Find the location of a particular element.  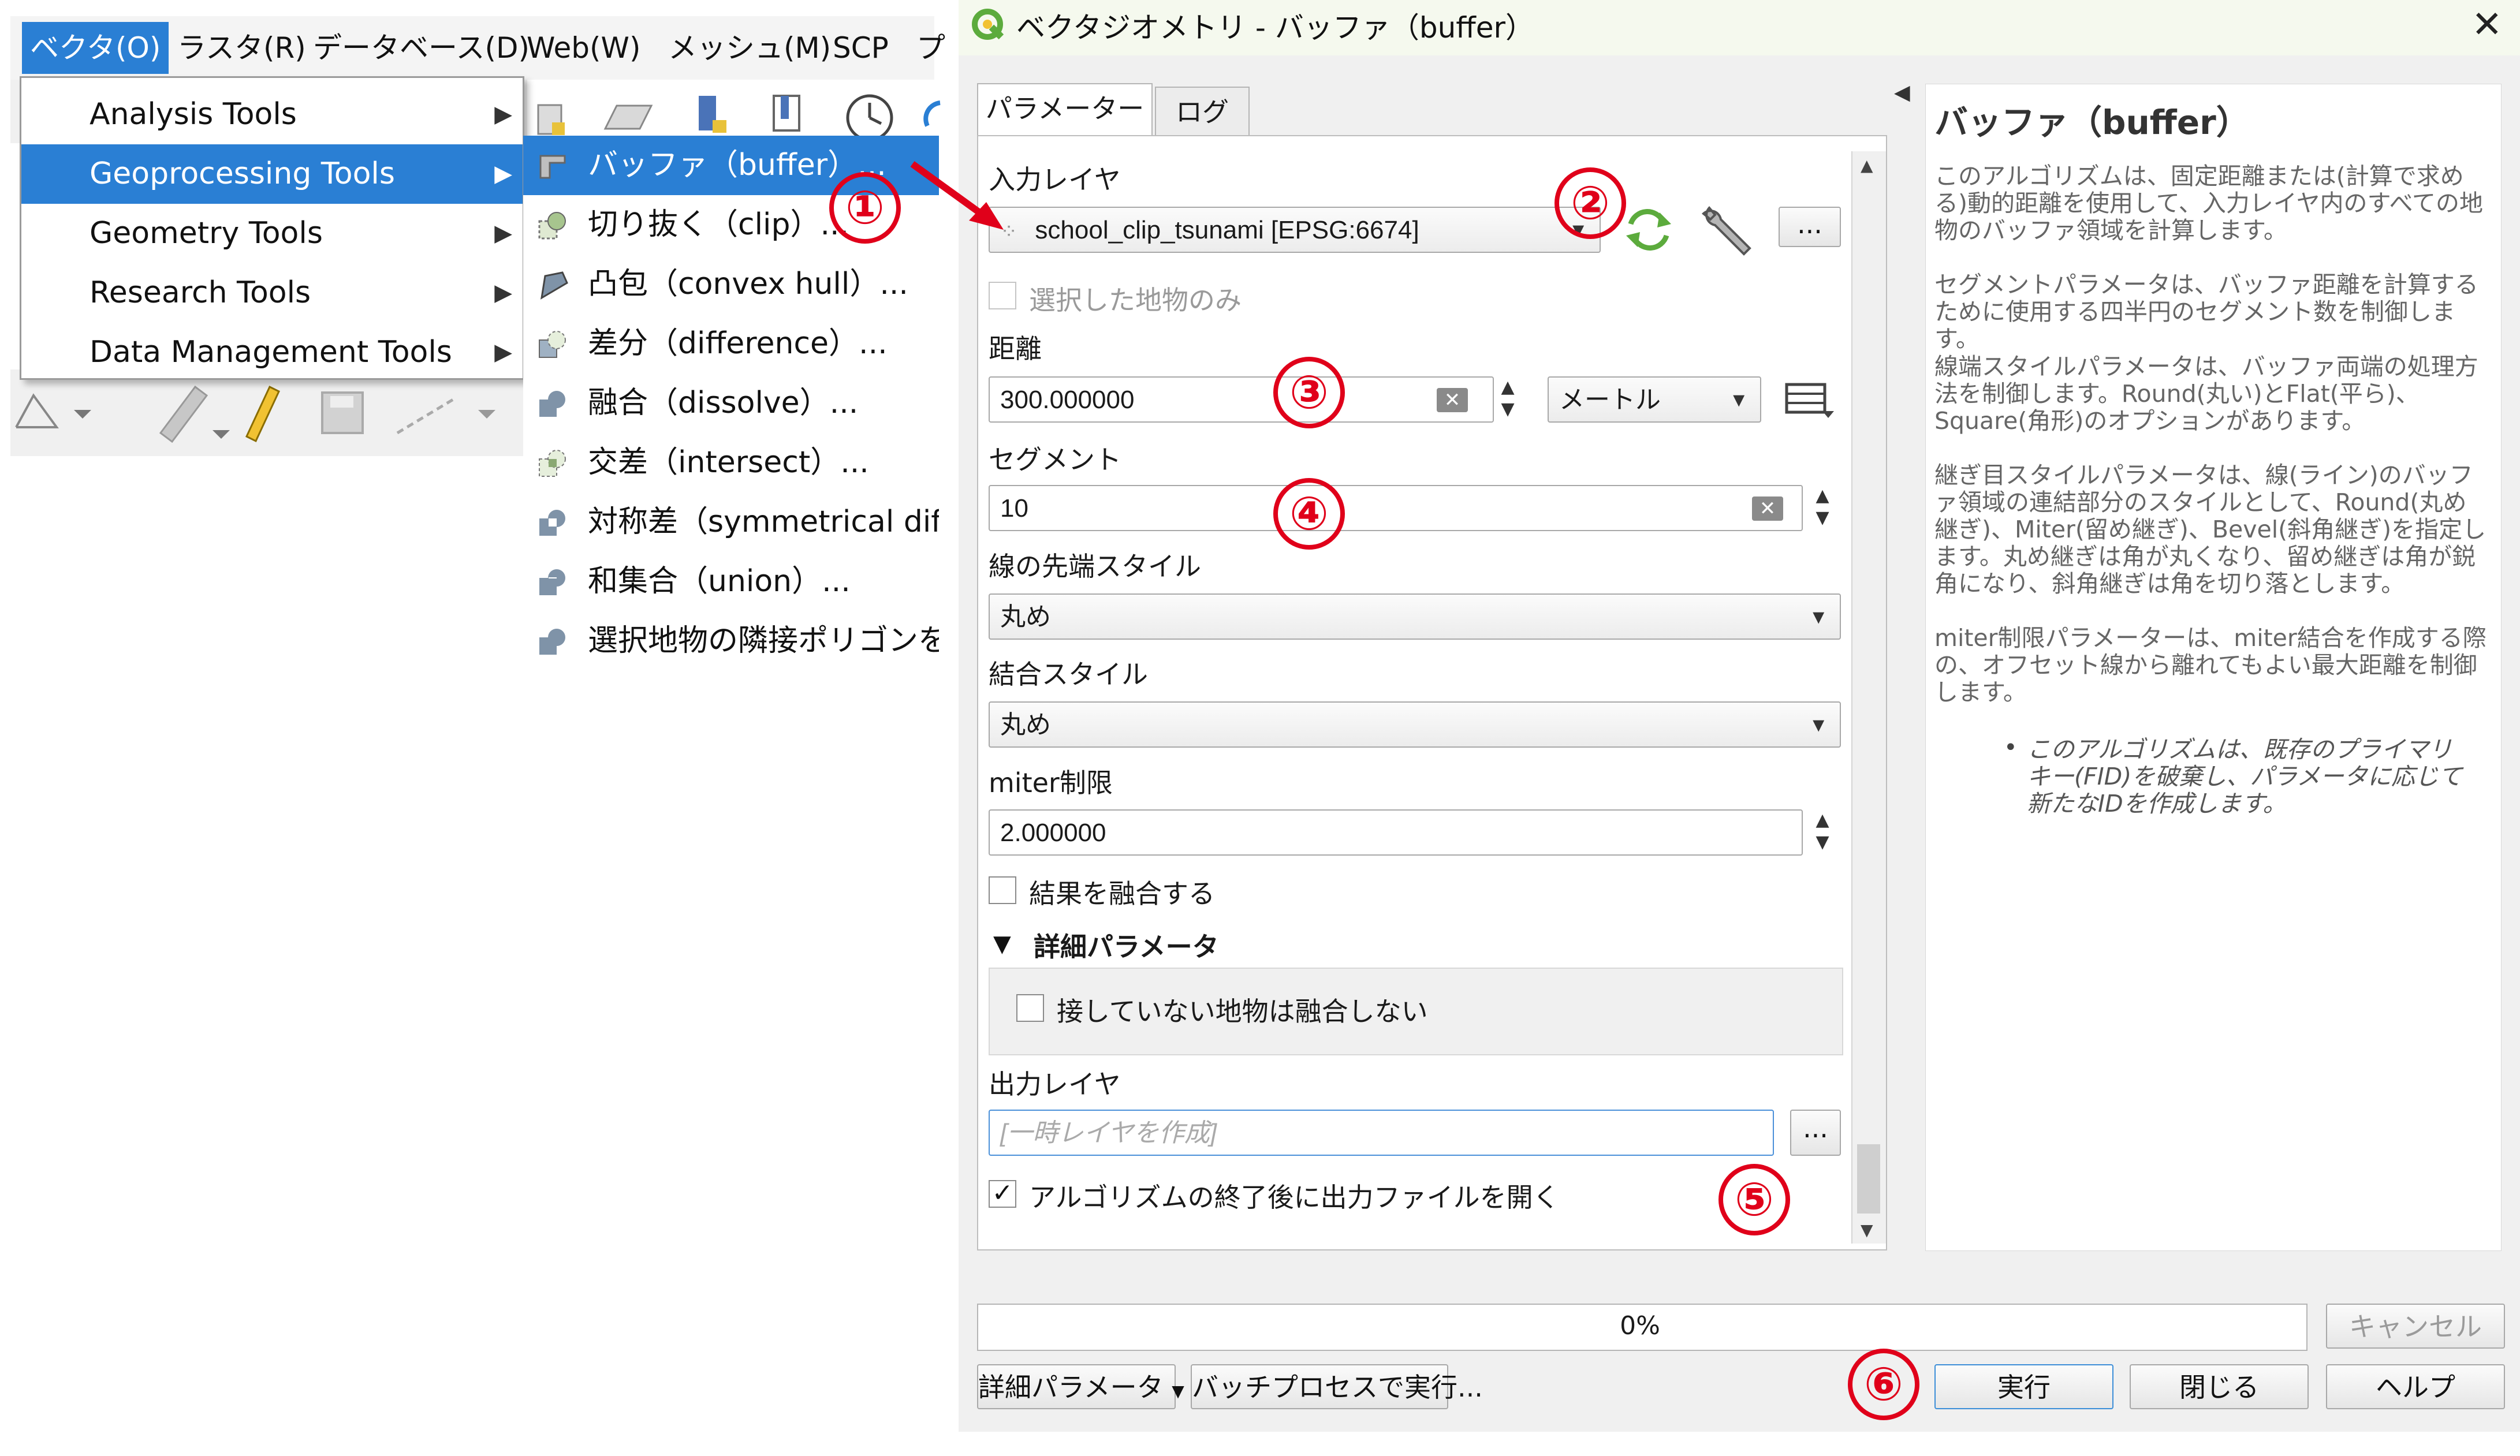

add-feature-icon is located at coordinates (450, 413).